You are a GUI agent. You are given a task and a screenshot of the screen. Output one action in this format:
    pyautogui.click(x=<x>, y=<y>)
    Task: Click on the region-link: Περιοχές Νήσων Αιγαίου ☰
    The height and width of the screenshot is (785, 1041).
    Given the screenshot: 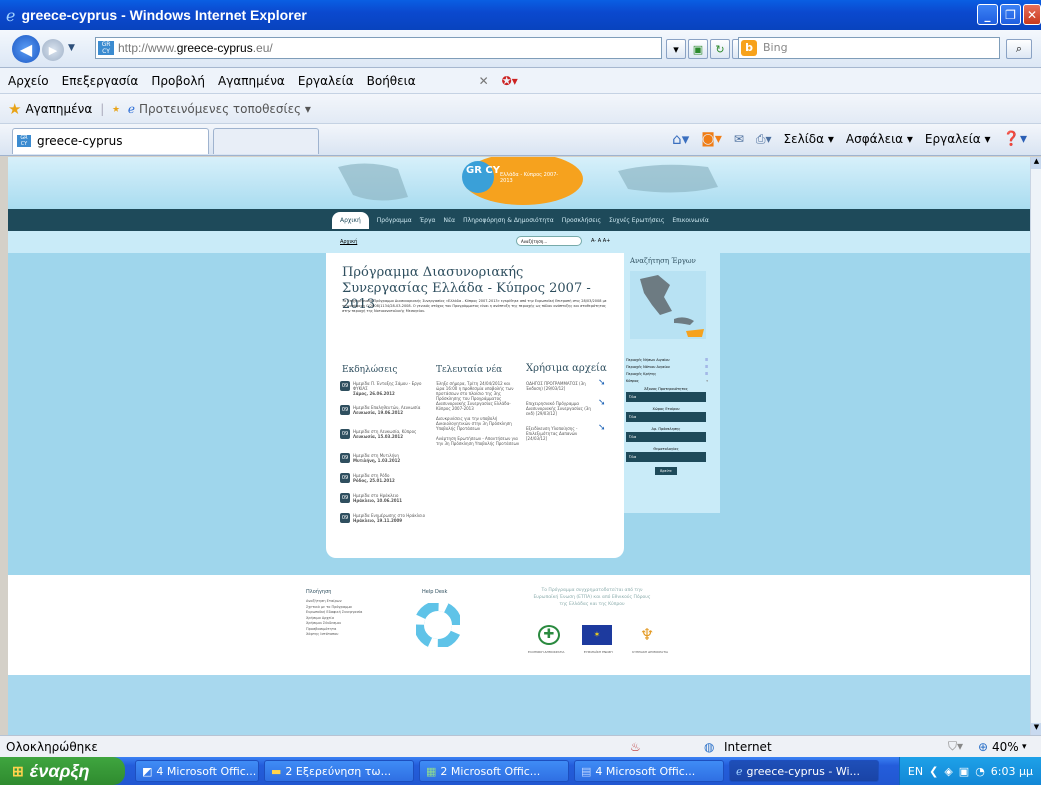 What is the action you would take?
    pyautogui.click(x=667, y=360)
    